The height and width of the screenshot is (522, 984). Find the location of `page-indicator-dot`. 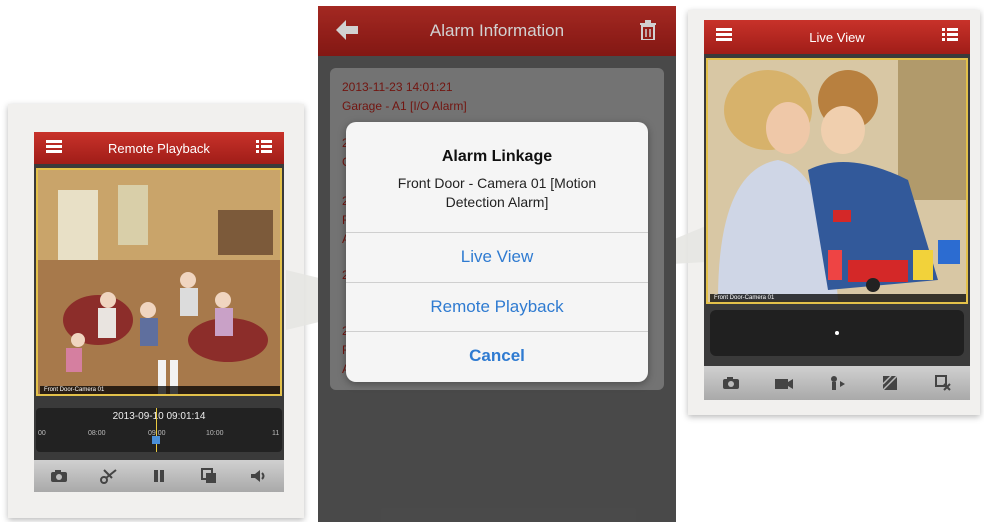

page-indicator-dot is located at coordinates (837, 333).